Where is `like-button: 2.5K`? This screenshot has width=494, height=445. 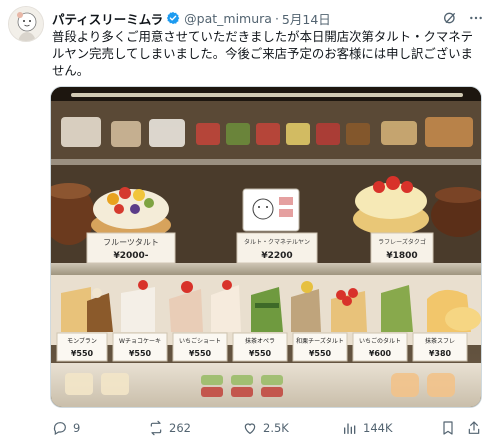 like-button: 2.5K is located at coordinates (265, 428).